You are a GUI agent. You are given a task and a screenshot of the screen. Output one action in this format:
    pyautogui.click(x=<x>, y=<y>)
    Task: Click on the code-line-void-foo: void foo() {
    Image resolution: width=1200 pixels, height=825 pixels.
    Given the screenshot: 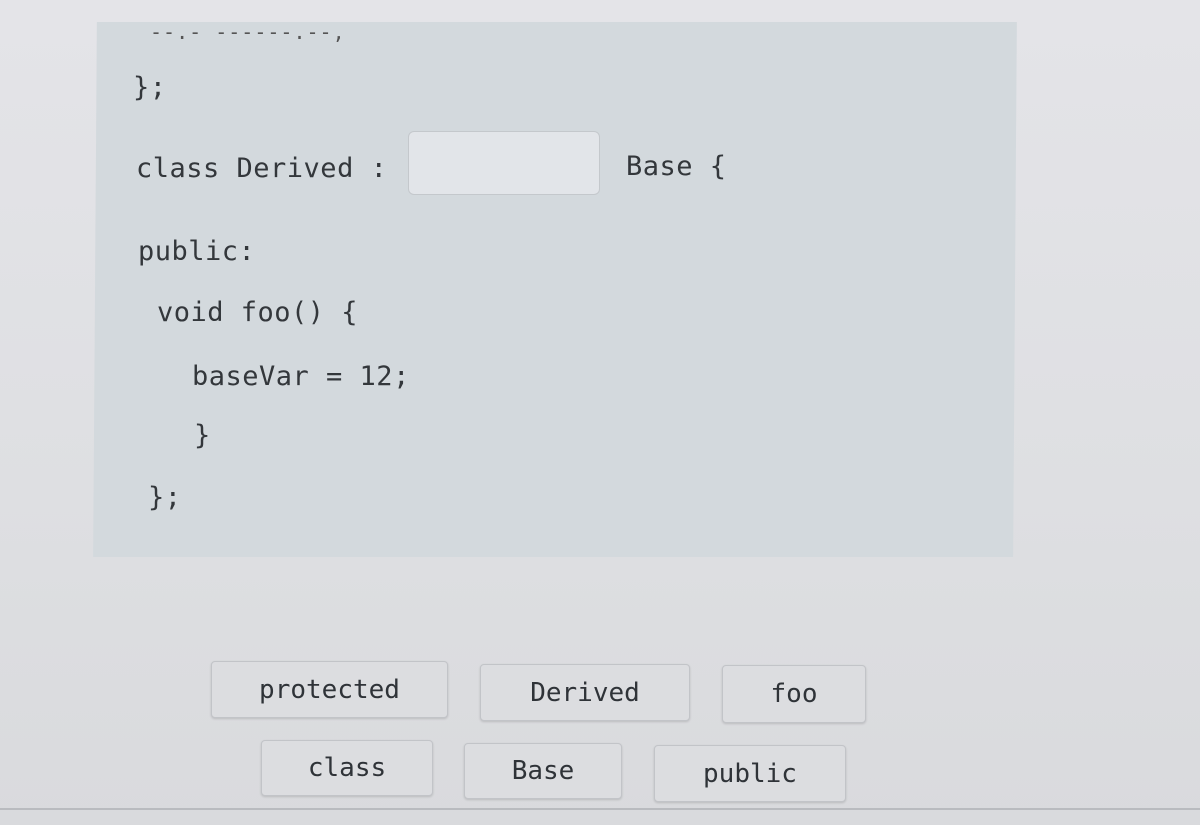 What is the action you would take?
    pyautogui.click(x=258, y=312)
    